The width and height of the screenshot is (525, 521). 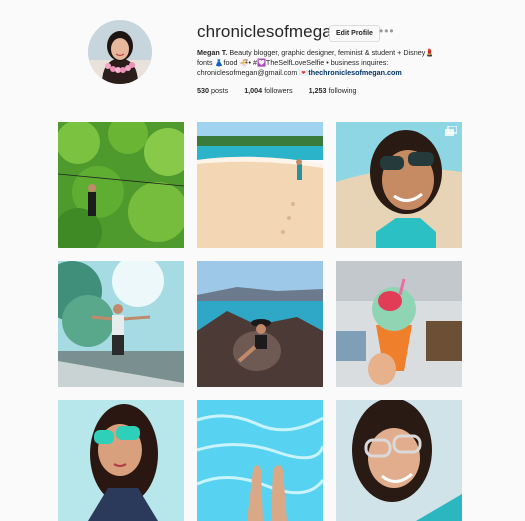 I want to click on followers-stat: 1,004 followers, so click(x=268, y=90).